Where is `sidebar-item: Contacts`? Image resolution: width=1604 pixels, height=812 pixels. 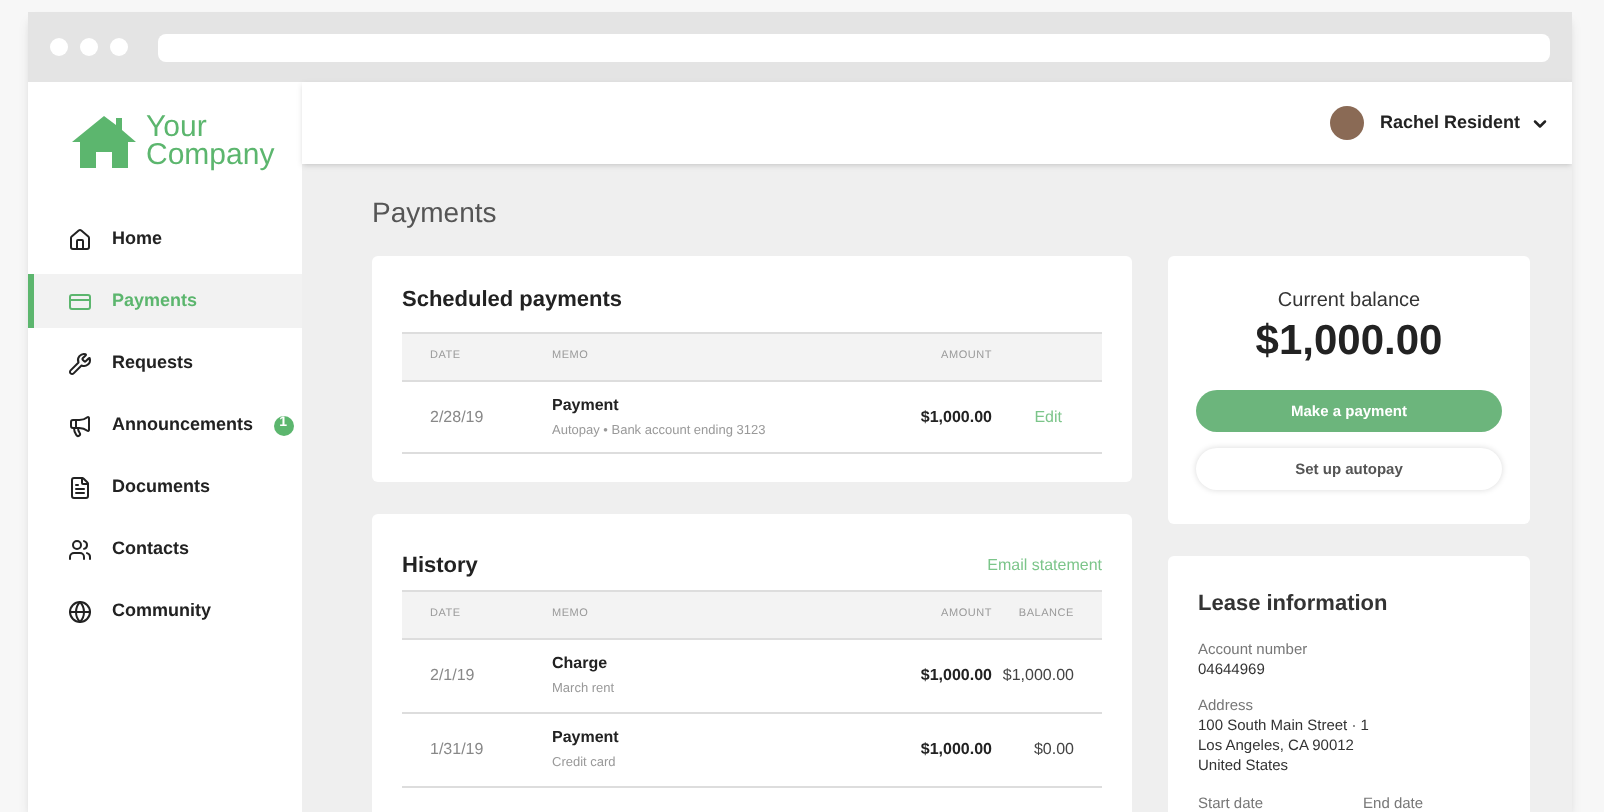
sidebar-item: Contacts is located at coordinates (165, 549).